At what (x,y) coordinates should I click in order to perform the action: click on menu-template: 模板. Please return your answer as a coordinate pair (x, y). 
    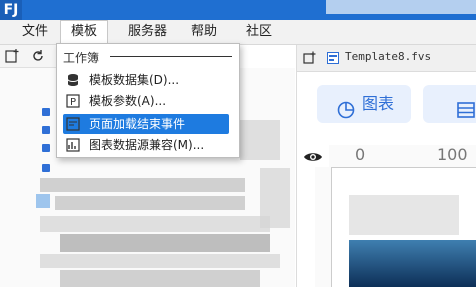
    Looking at the image, I should click on (84, 32).